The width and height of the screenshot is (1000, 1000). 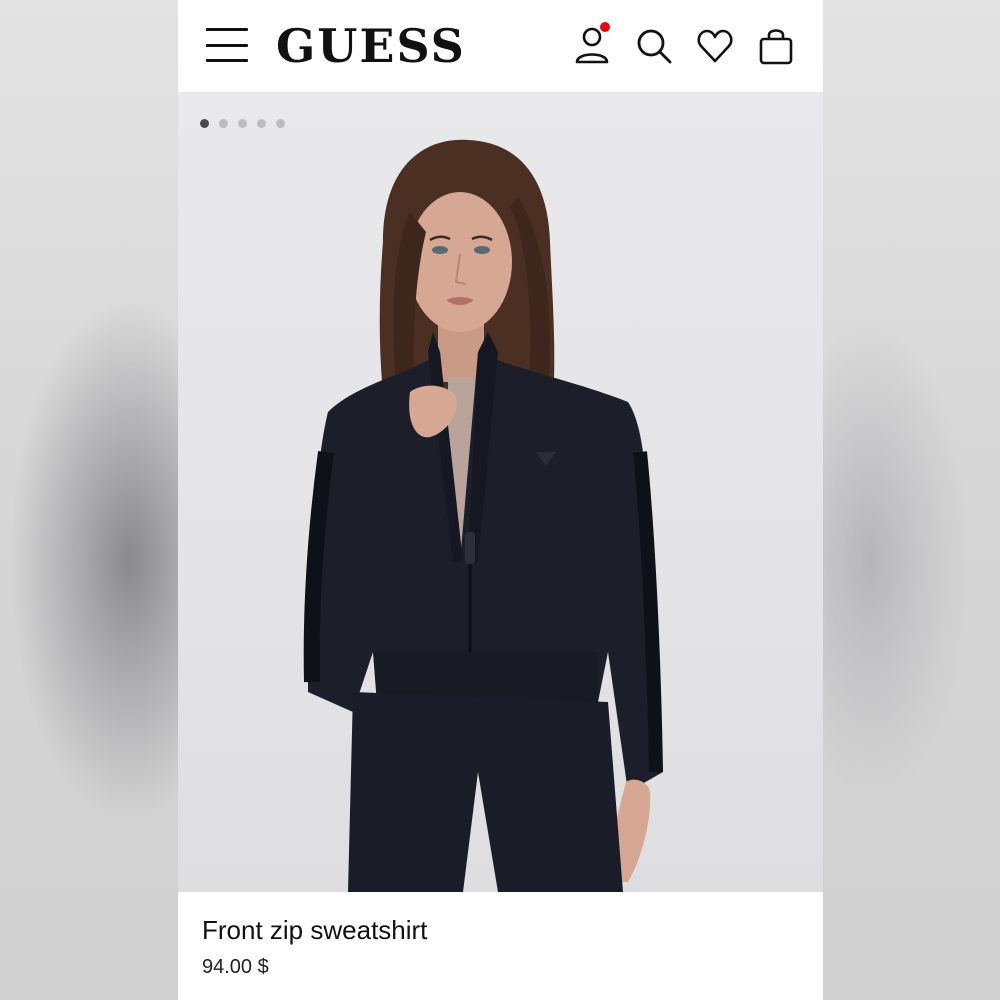 What do you see at coordinates (654, 46) in the screenshot?
I see `search-icon` at bounding box center [654, 46].